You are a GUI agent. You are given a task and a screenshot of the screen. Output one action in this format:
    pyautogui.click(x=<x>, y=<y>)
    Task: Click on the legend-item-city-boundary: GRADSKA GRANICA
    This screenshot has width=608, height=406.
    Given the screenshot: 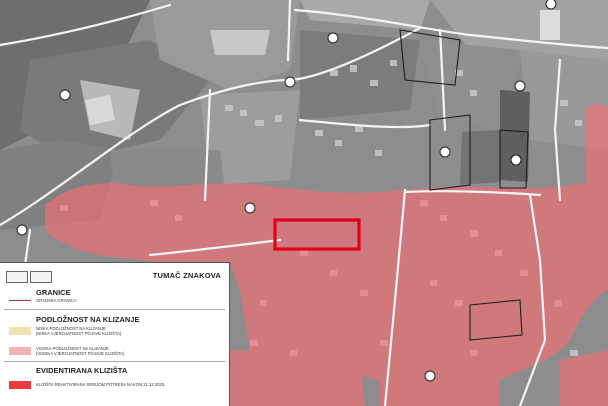 What is the action you would take?
    pyautogui.click(x=56, y=300)
    